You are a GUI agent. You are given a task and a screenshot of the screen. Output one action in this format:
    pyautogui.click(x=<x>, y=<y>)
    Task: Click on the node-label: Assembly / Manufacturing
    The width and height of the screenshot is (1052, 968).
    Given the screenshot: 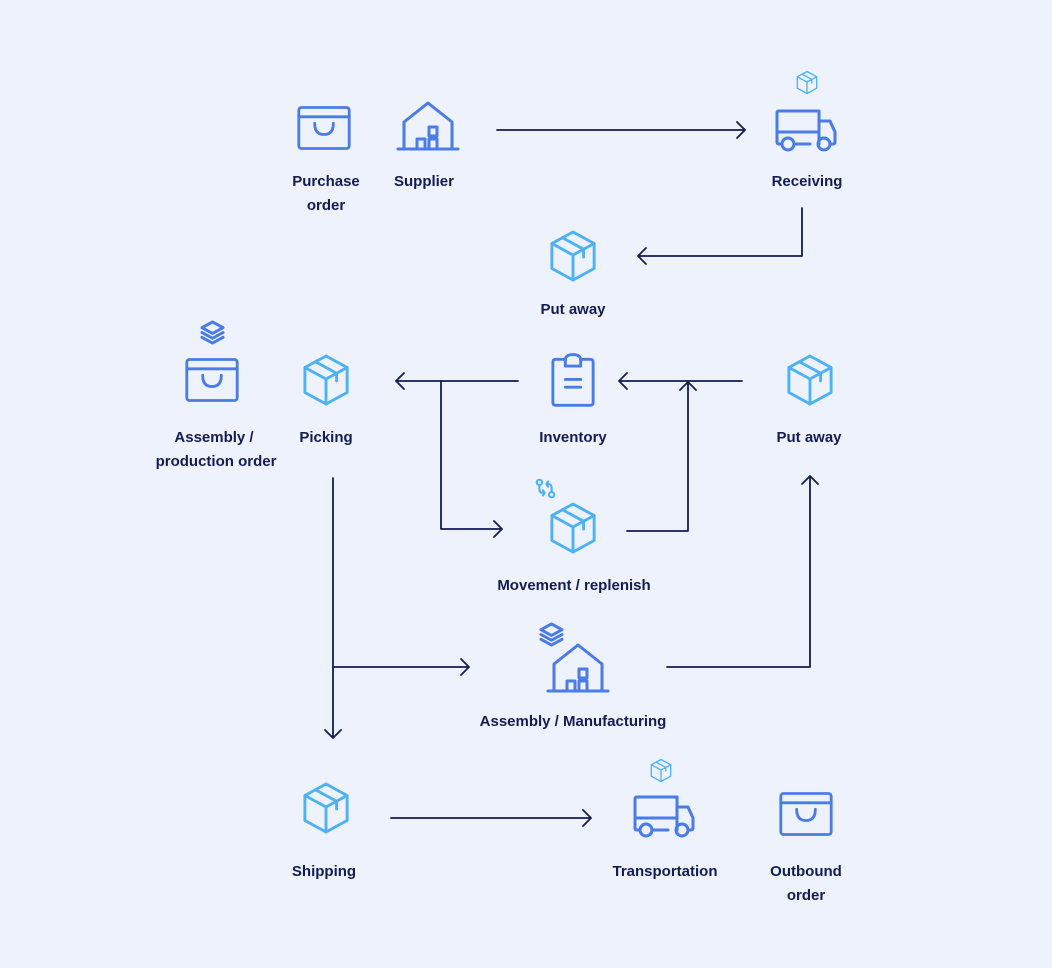 What is the action you would take?
    pyautogui.click(x=573, y=721)
    